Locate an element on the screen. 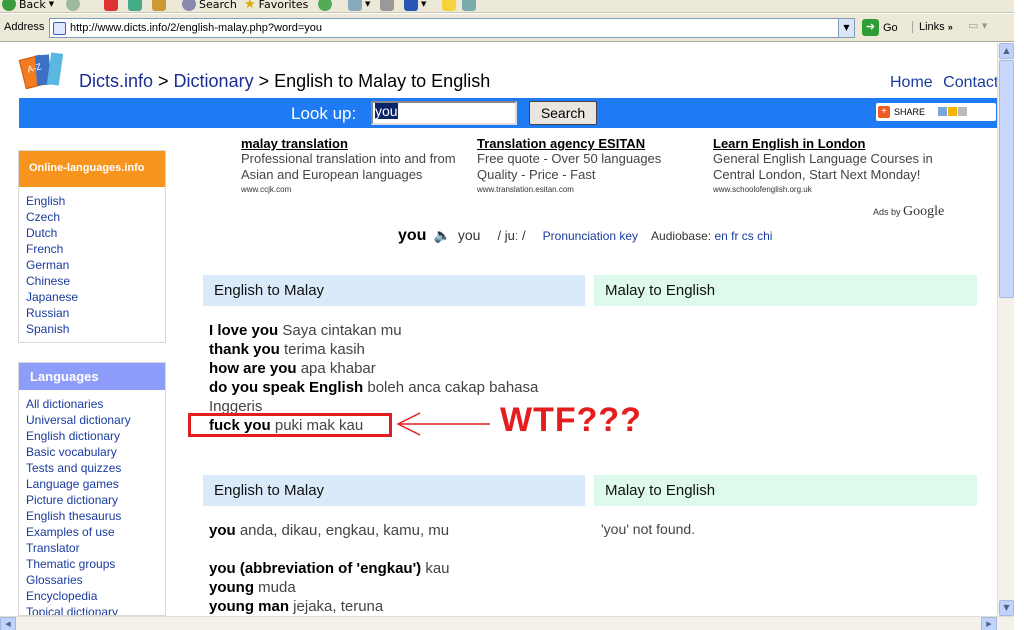 The height and width of the screenshot is (630, 1024). sidebar-dictionary-link: Tests and quizzes is located at coordinates (95, 468).